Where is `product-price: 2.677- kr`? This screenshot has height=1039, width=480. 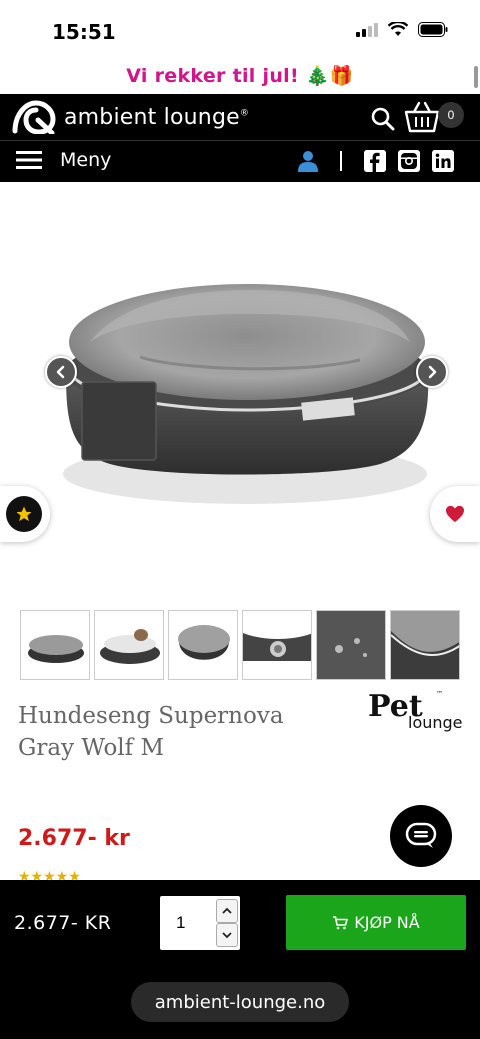 product-price: 2.677- kr is located at coordinates (74, 838).